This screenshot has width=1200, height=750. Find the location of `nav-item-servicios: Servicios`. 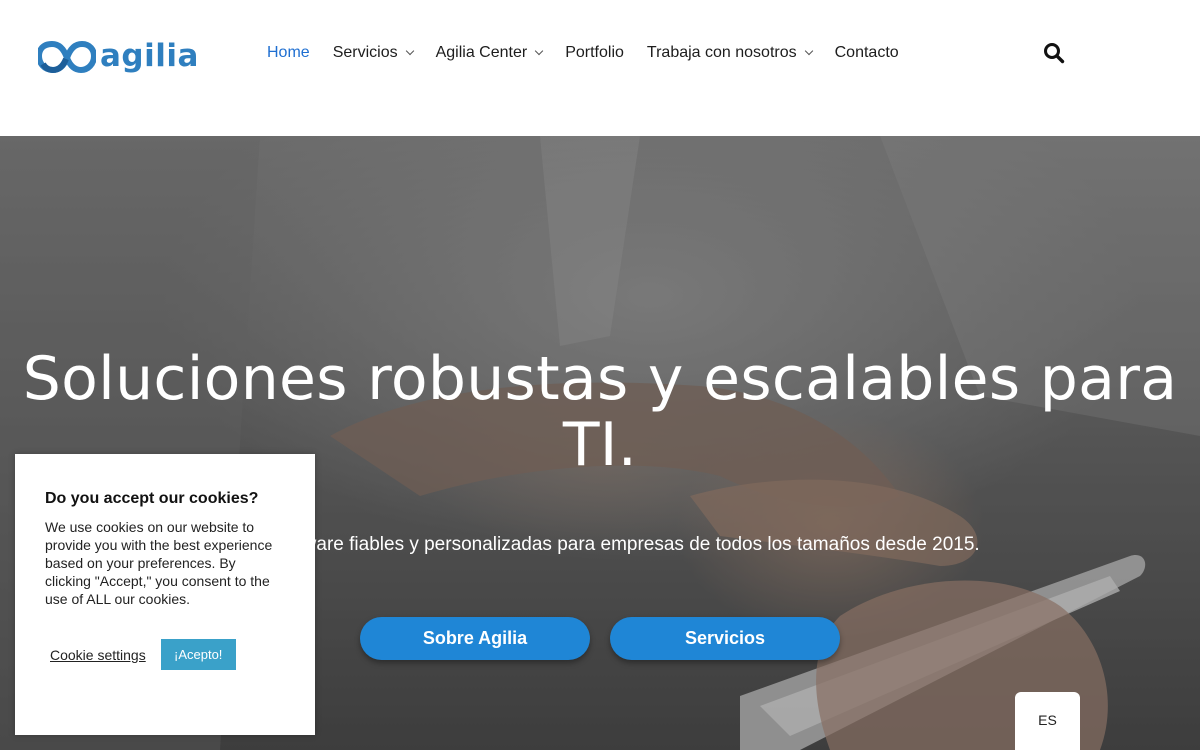

nav-item-servicios: Servicios is located at coordinates (373, 53).